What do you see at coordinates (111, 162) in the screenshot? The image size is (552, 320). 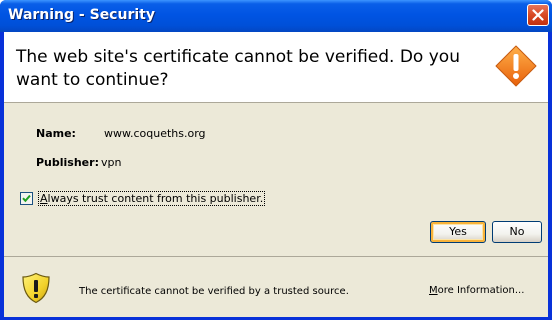 I see `publisher-value: vpn` at bounding box center [111, 162].